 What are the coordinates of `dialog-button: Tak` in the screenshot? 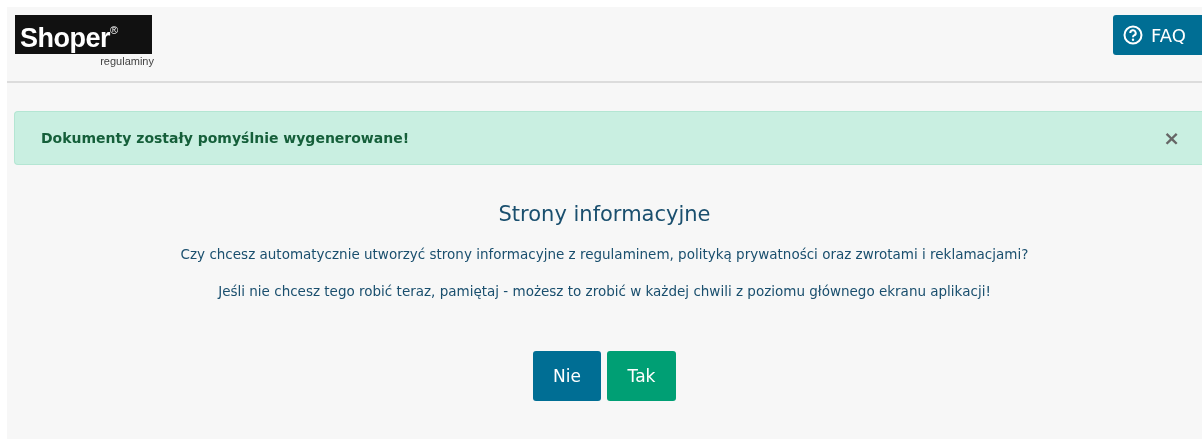 It's located at (641, 376).